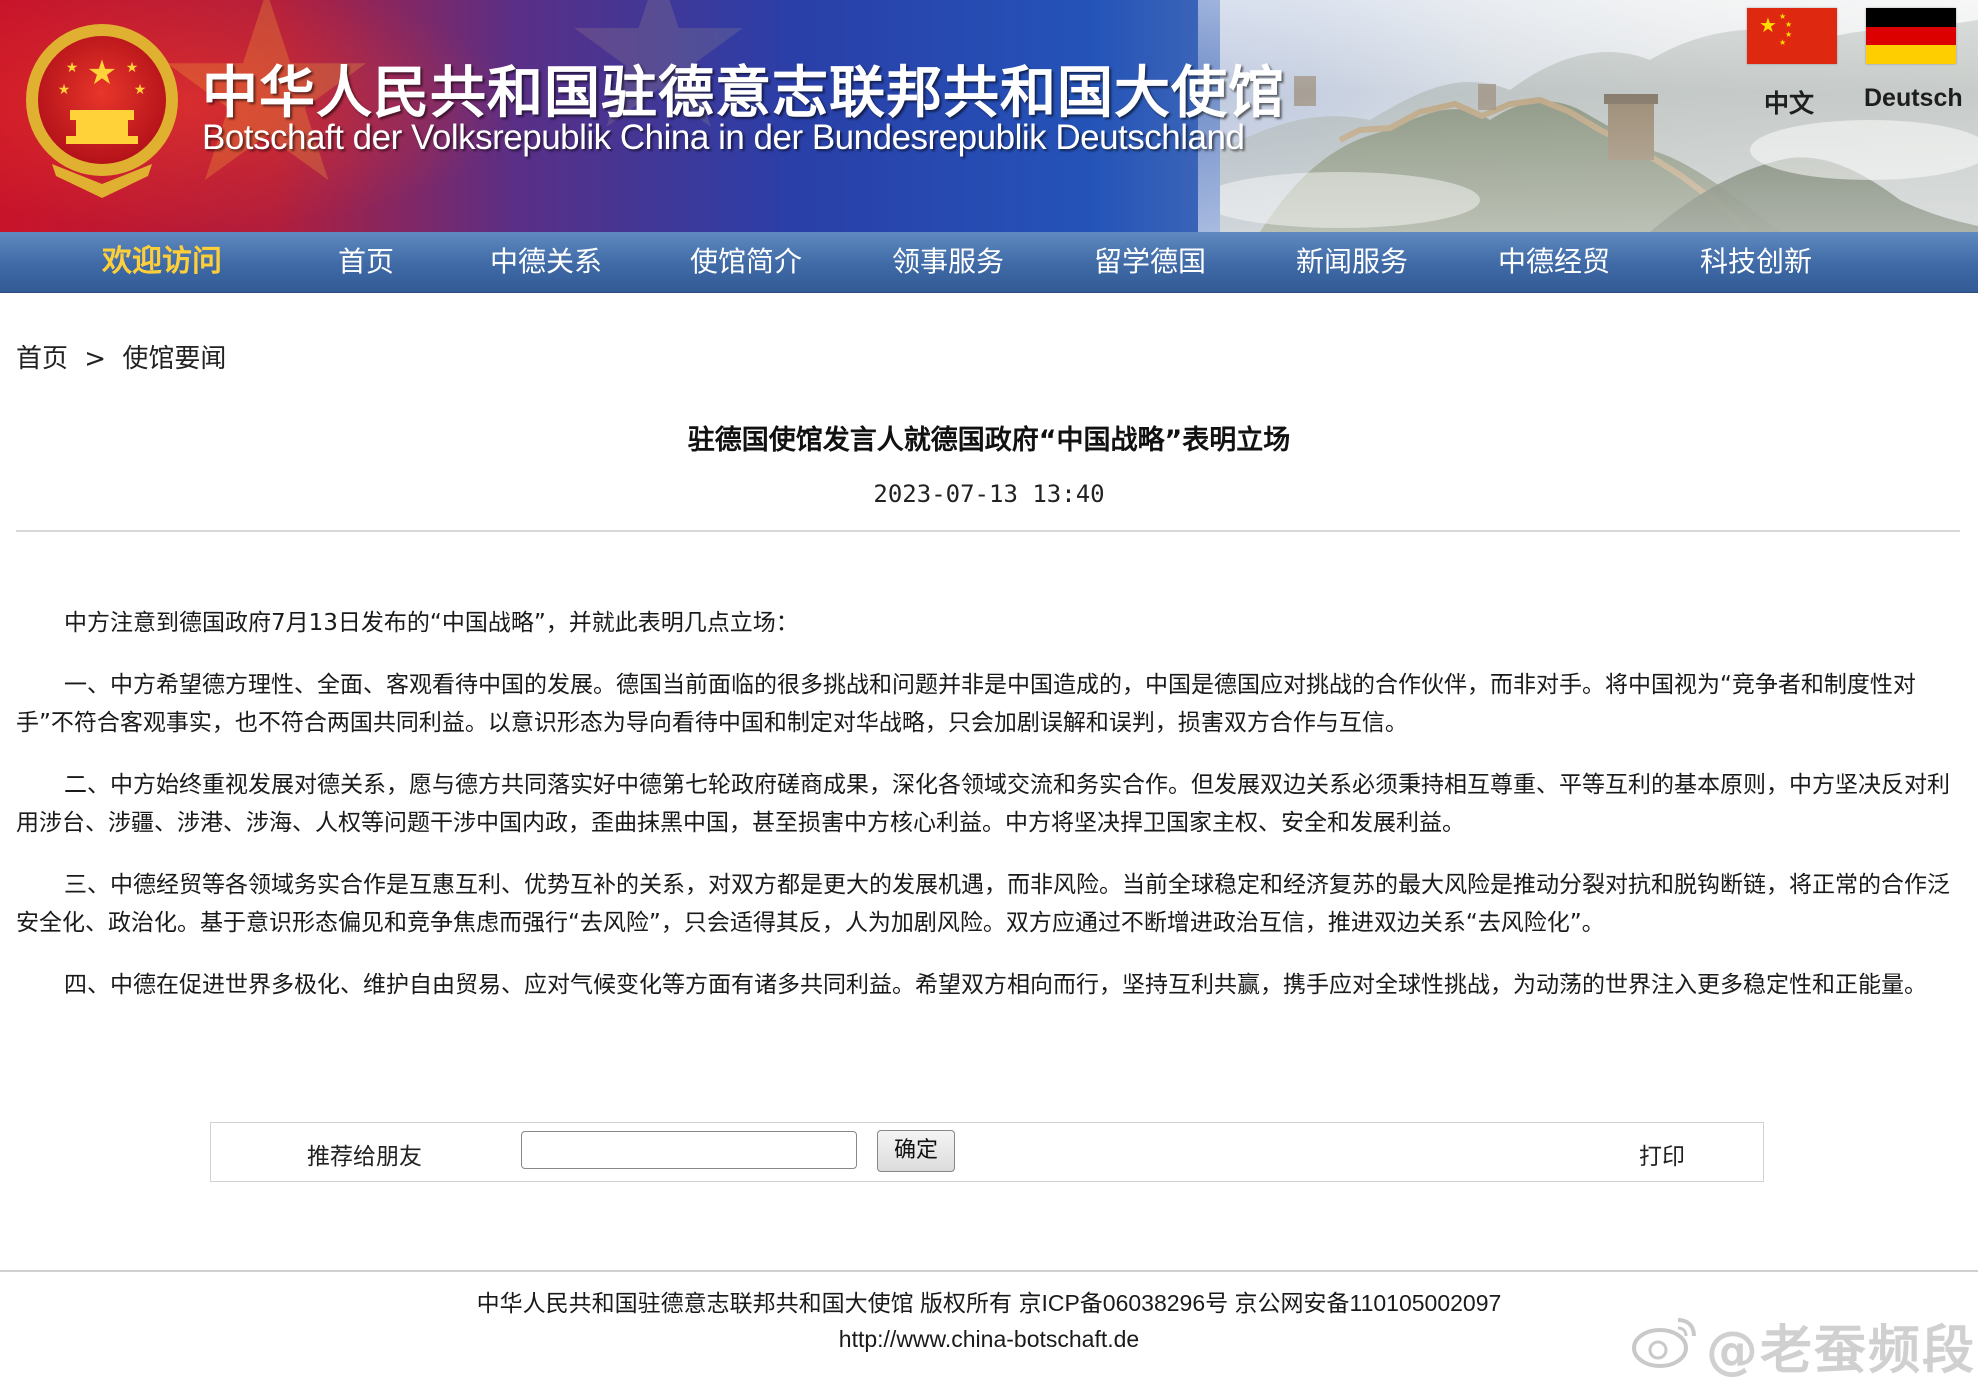 The height and width of the screenshot is (1390, 1978). What do you see at coordinates (743, 93) in the screenshot?
I see `site-title-cn: 中华人民共和国驻德意志联邦共和国大使馆` at bounding box center [743, 93].